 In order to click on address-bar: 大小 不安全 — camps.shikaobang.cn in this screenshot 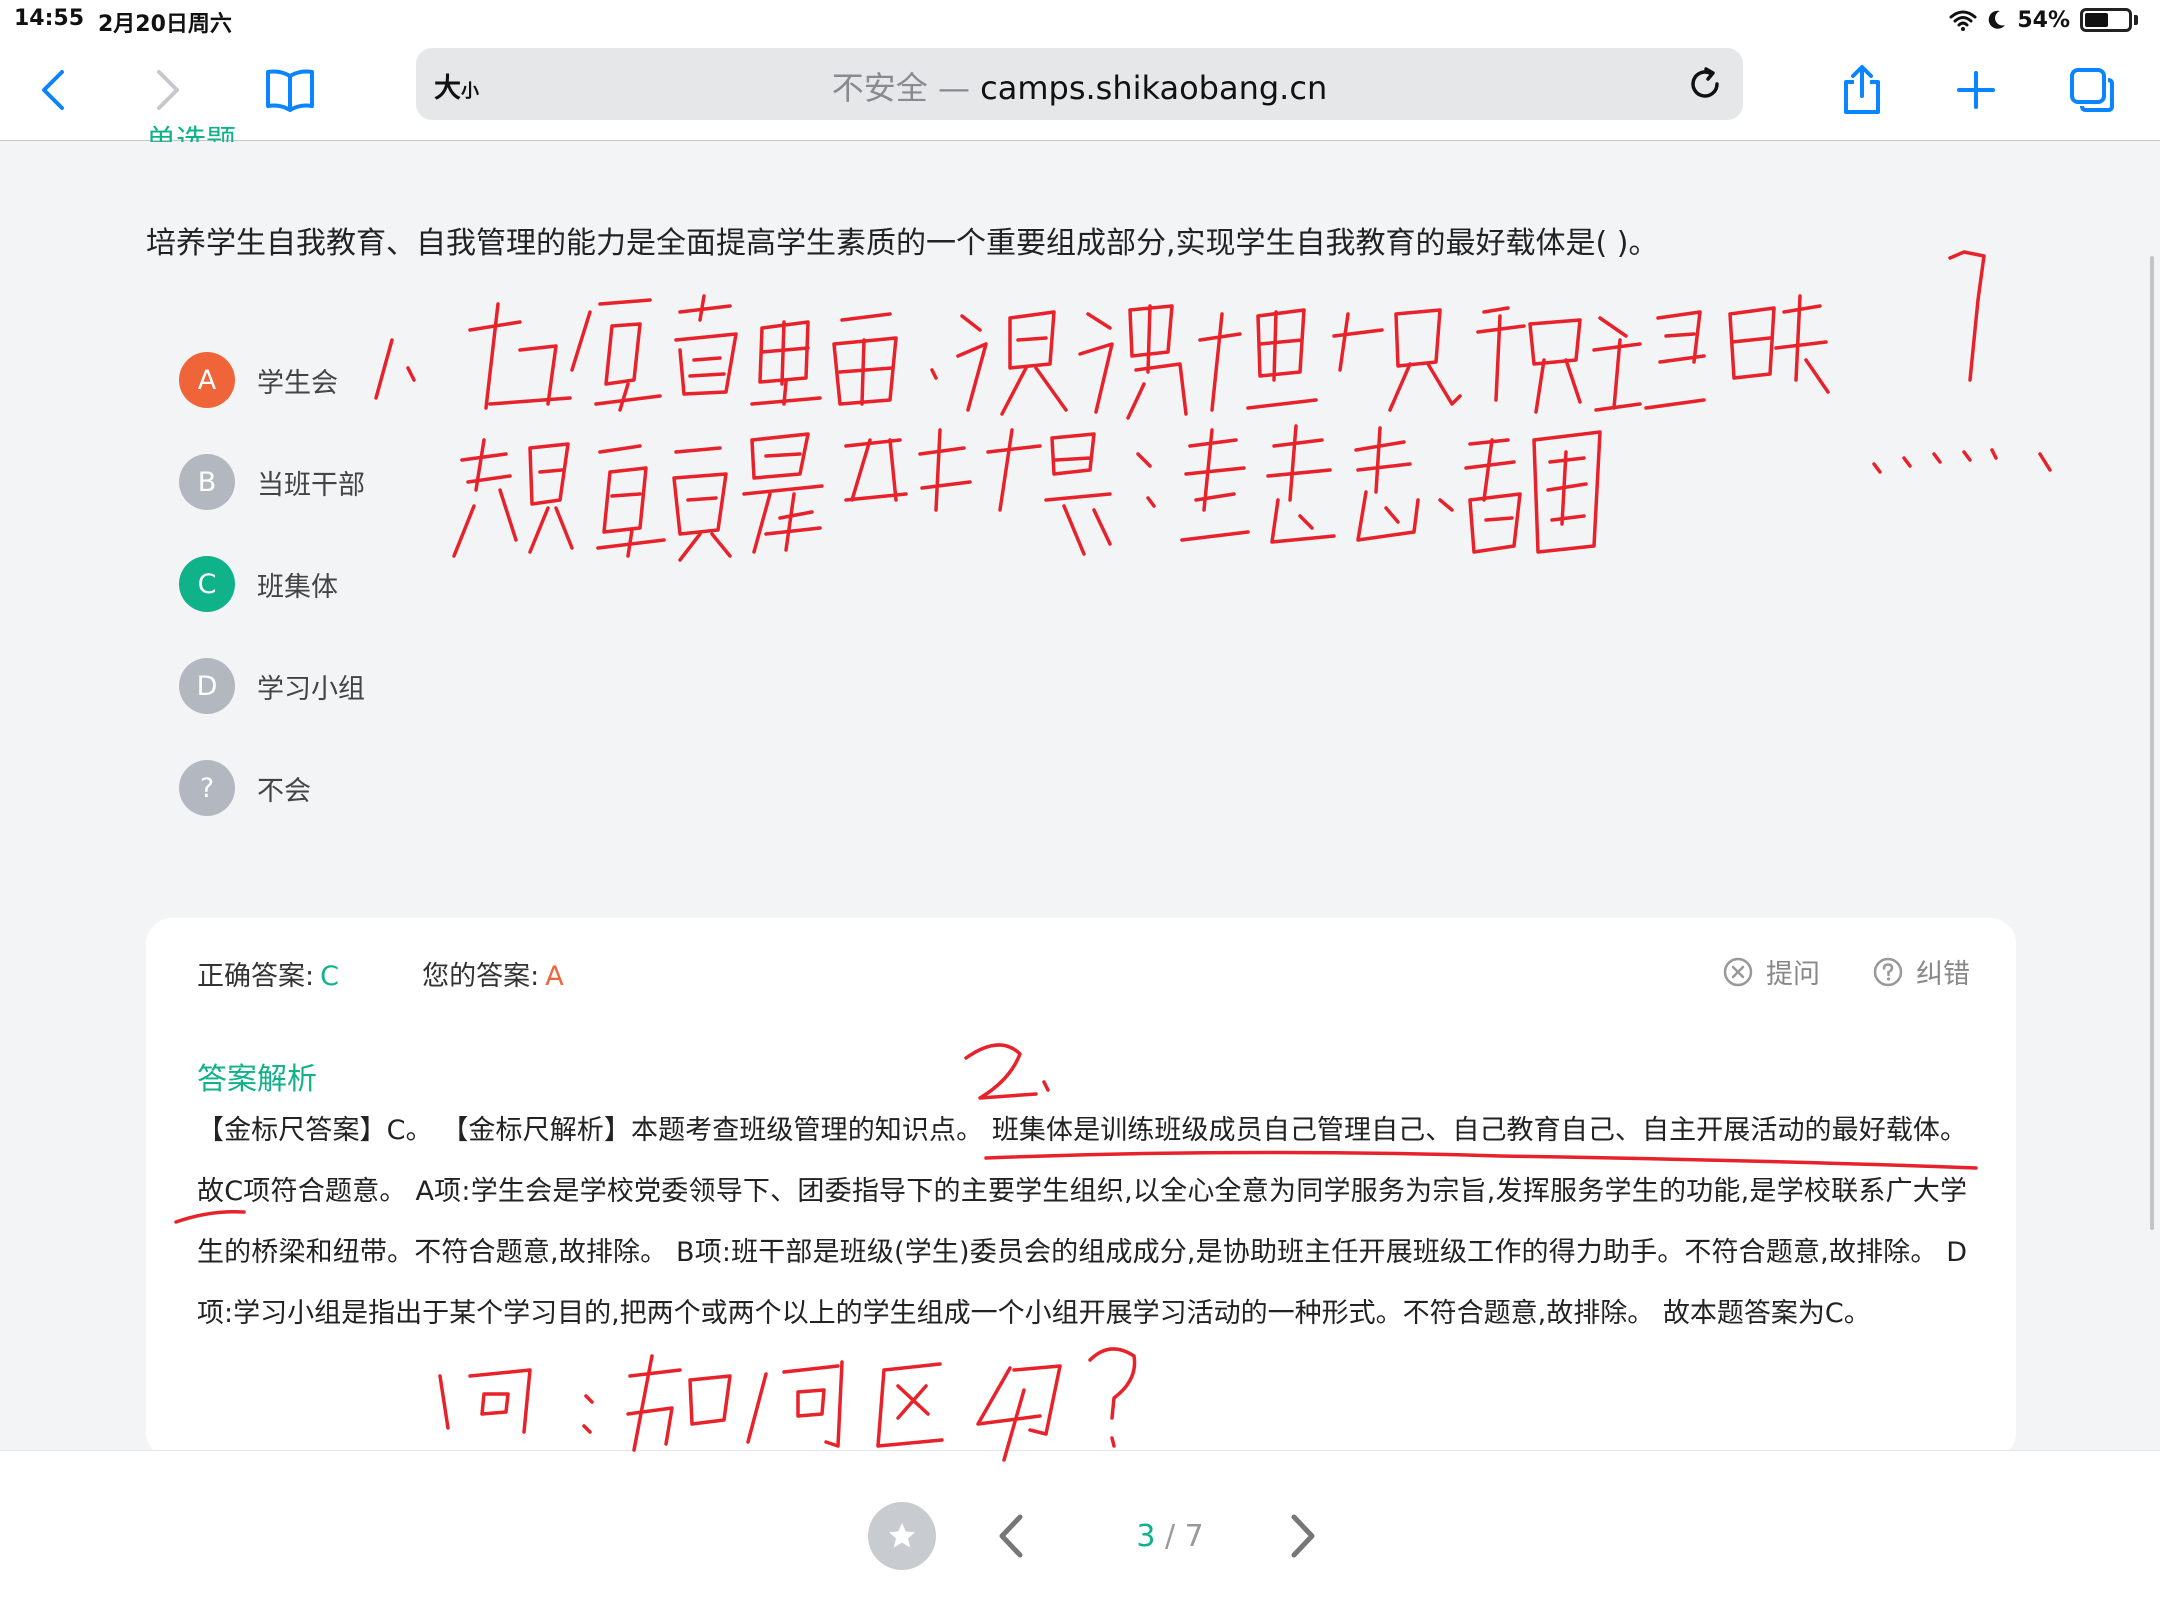, I will do `click(1079, 84)`.